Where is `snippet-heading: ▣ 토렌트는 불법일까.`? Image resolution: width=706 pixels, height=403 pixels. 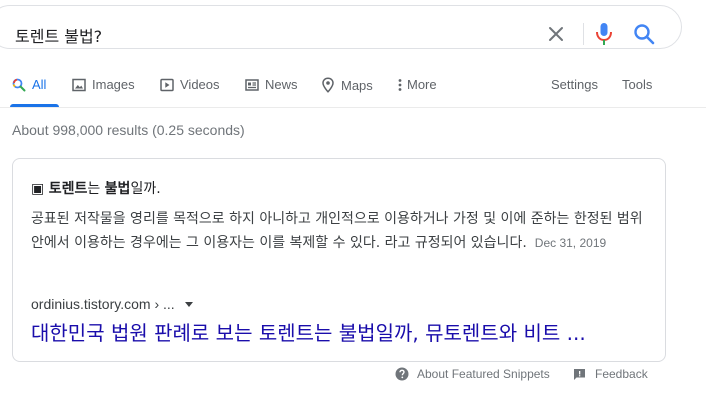
snippet-heading: ▣ 토렌트는 불법일까. is located at coordinates (96, 188).